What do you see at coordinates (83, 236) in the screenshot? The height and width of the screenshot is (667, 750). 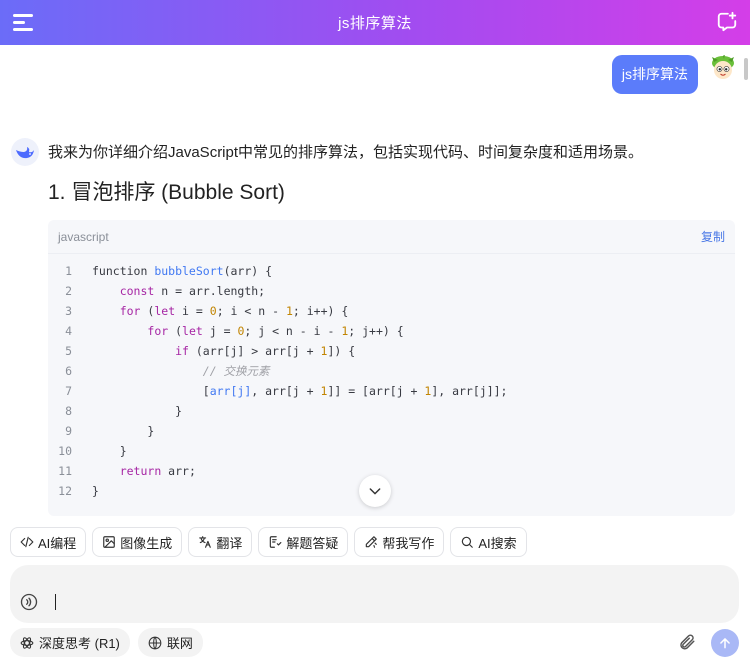 I see `code-language-label: javascript` at bounding box center [83, 236].